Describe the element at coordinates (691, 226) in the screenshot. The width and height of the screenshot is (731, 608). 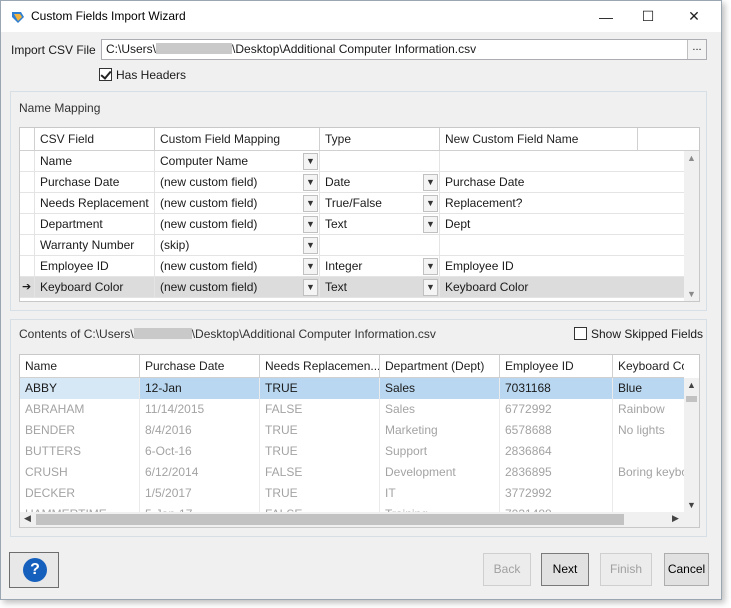
I see `mapping-vertical-scrollbar: ▲ ▼` at that location.